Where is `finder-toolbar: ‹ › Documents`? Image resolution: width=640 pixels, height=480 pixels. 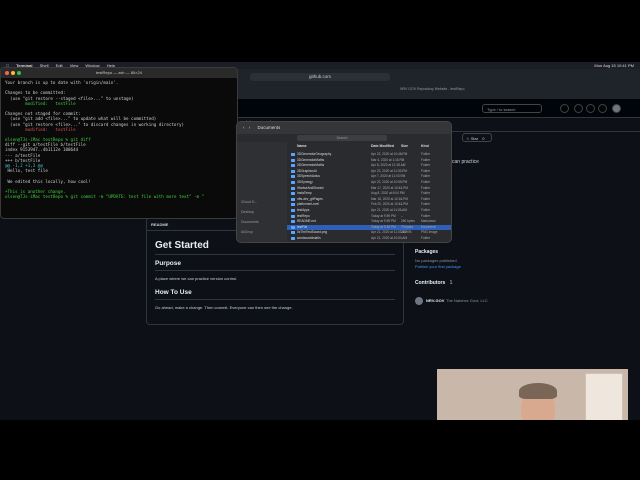
finder-toolbar: ‹ › Documents is located at coordinates (344, 128).